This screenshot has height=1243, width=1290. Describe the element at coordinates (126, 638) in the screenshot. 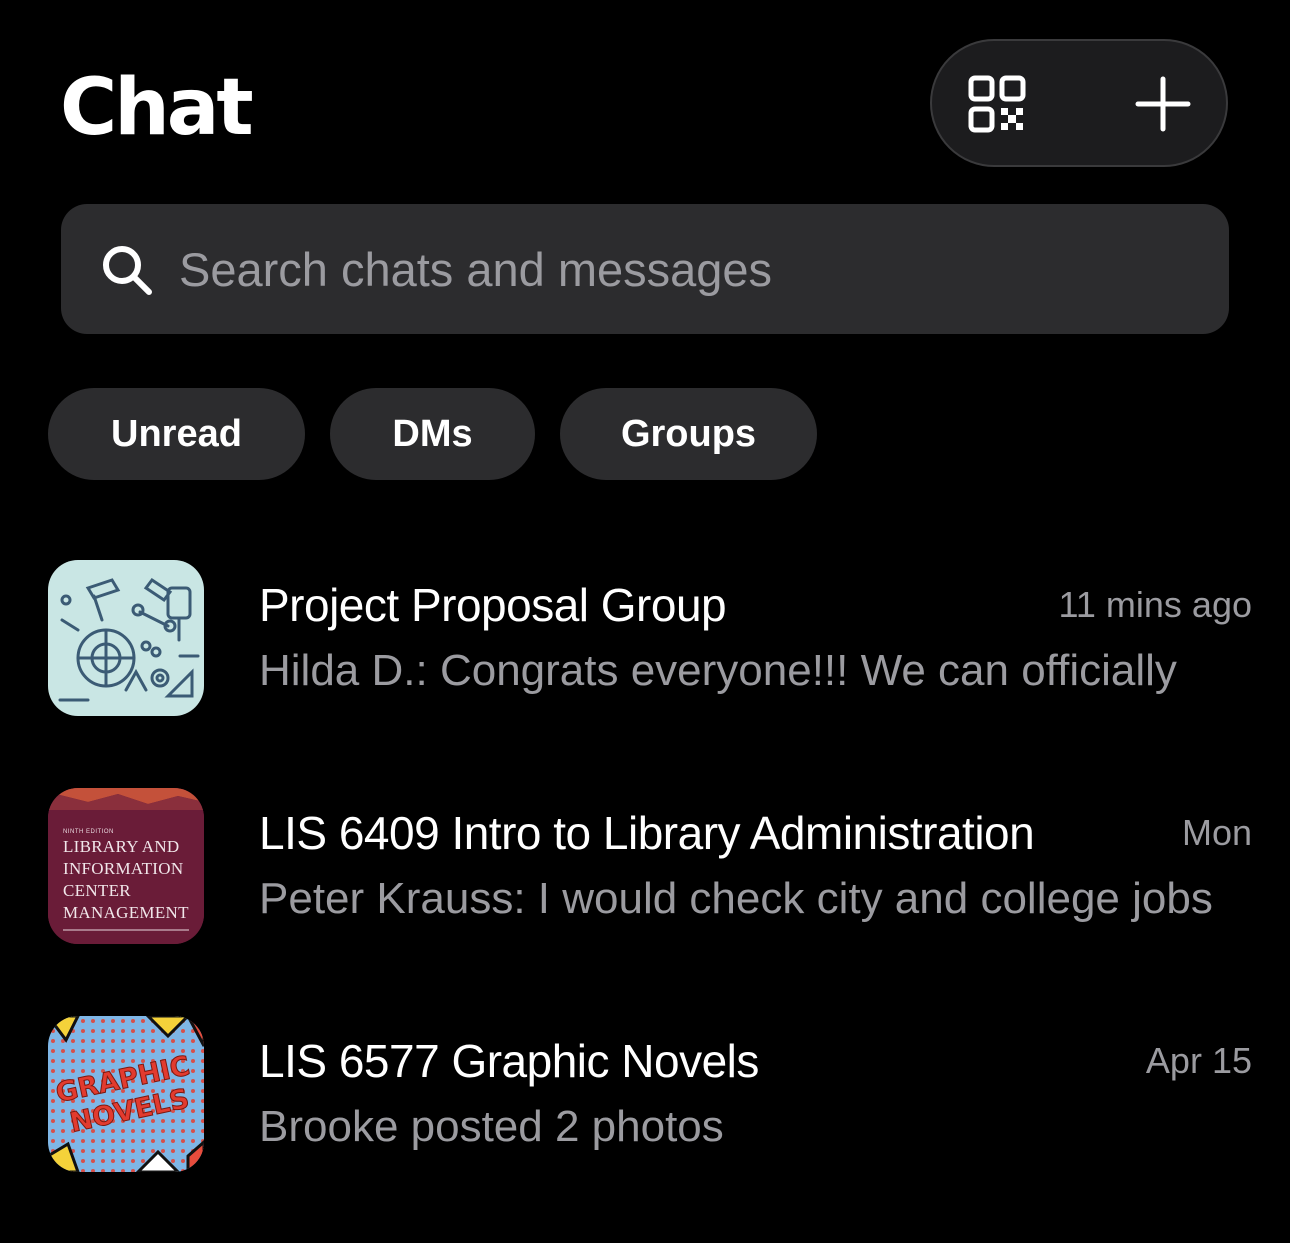

I see `tools-pattern-avatar` at that location.